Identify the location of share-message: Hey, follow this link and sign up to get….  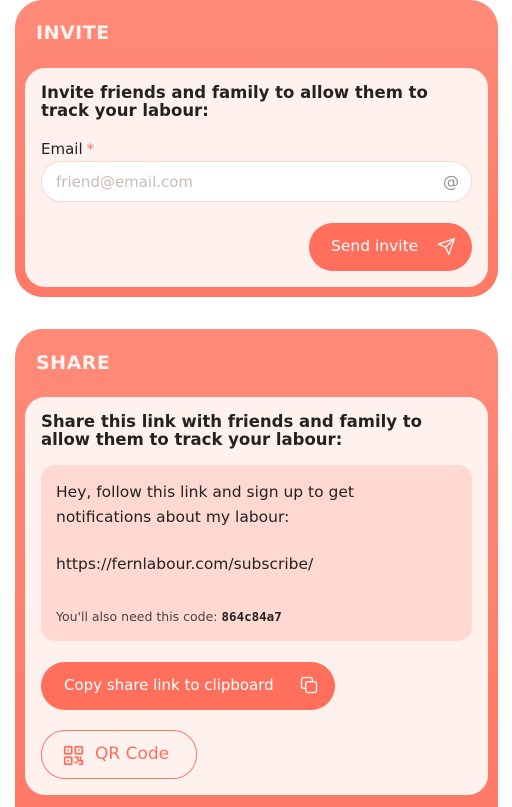
(205, 504).